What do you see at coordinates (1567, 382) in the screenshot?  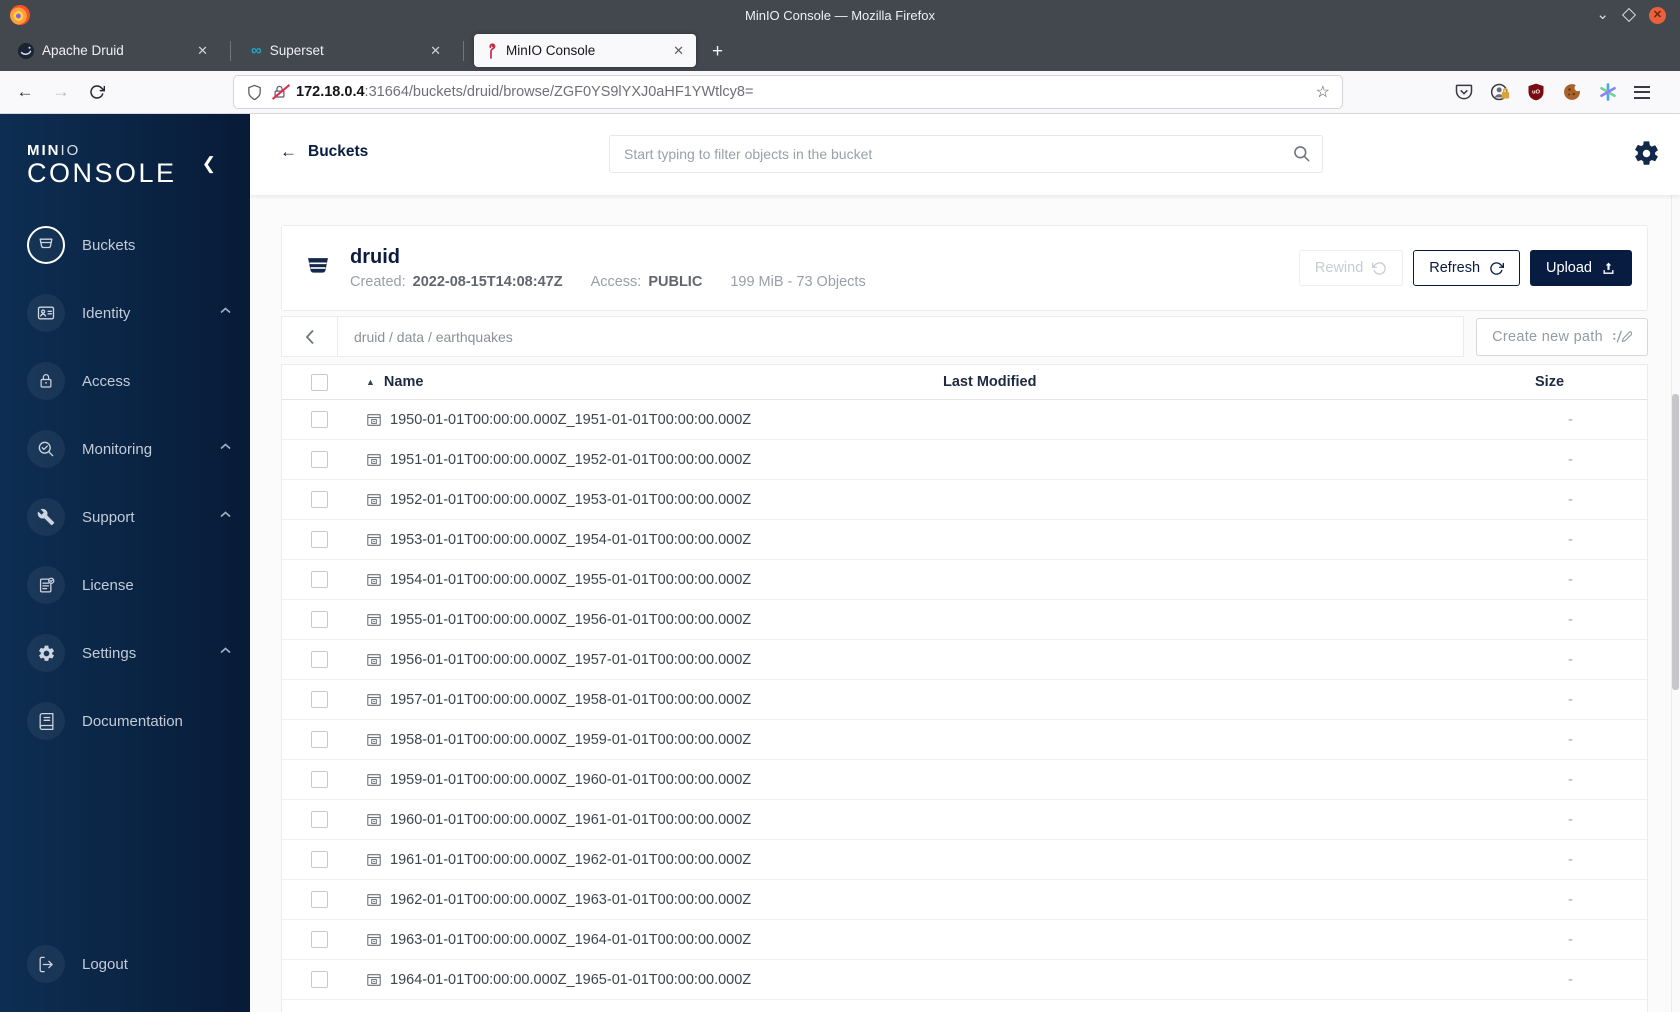 I see `size-column-header: Size` at bounding box center [1567, 382].